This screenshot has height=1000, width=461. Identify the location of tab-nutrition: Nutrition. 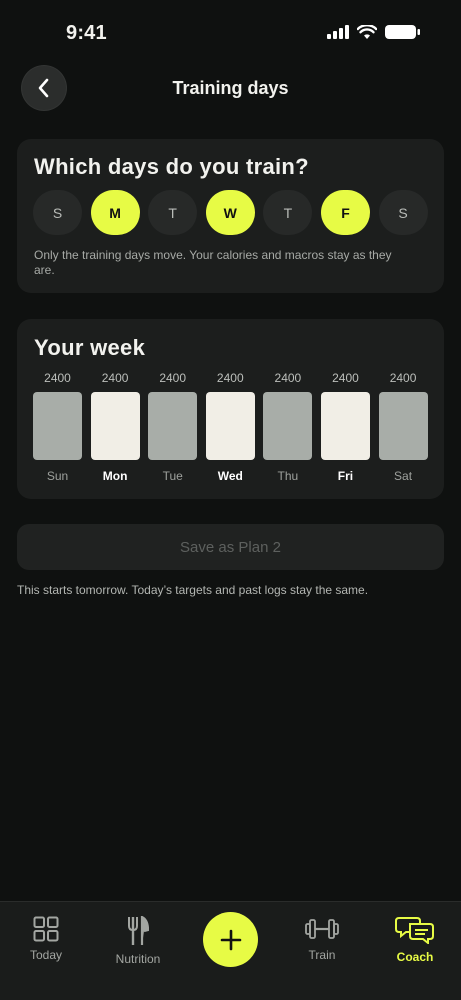
(138, 941).